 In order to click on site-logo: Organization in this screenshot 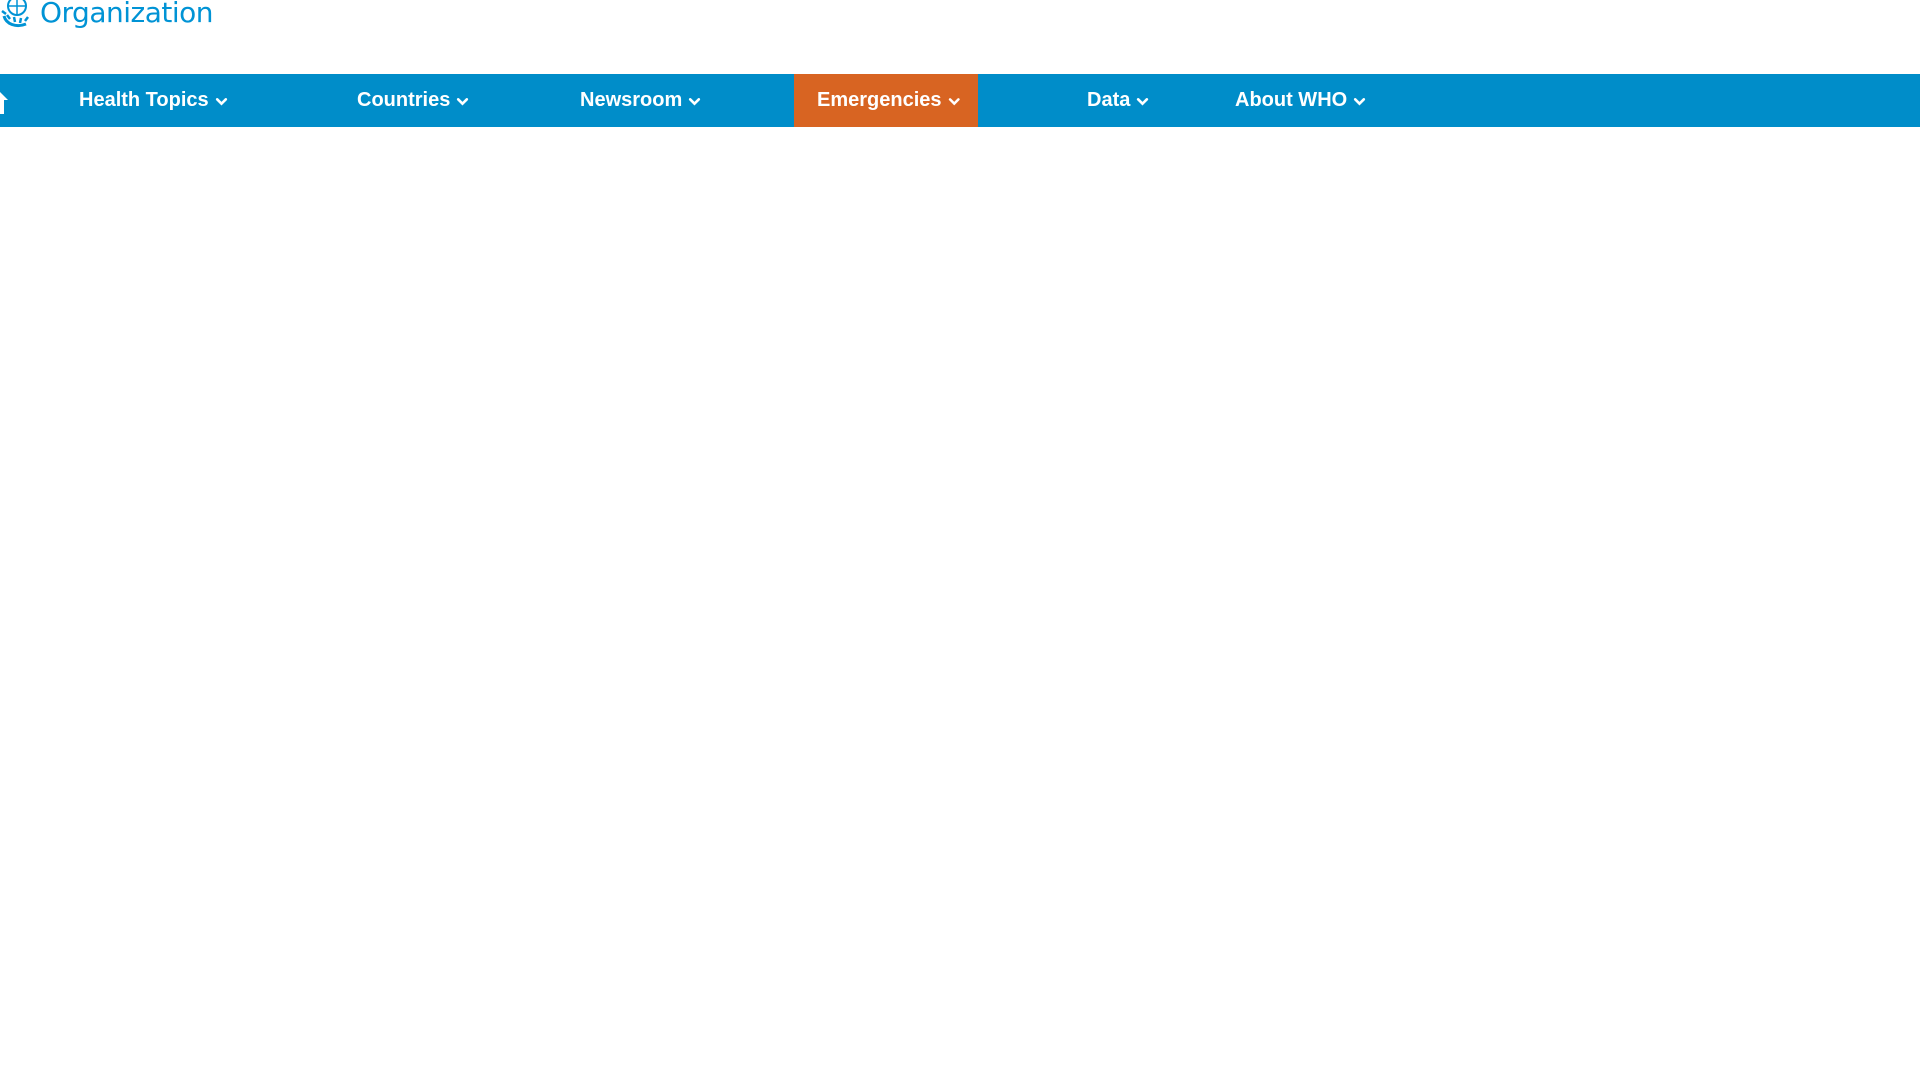, I will do `click(107, 16)`.